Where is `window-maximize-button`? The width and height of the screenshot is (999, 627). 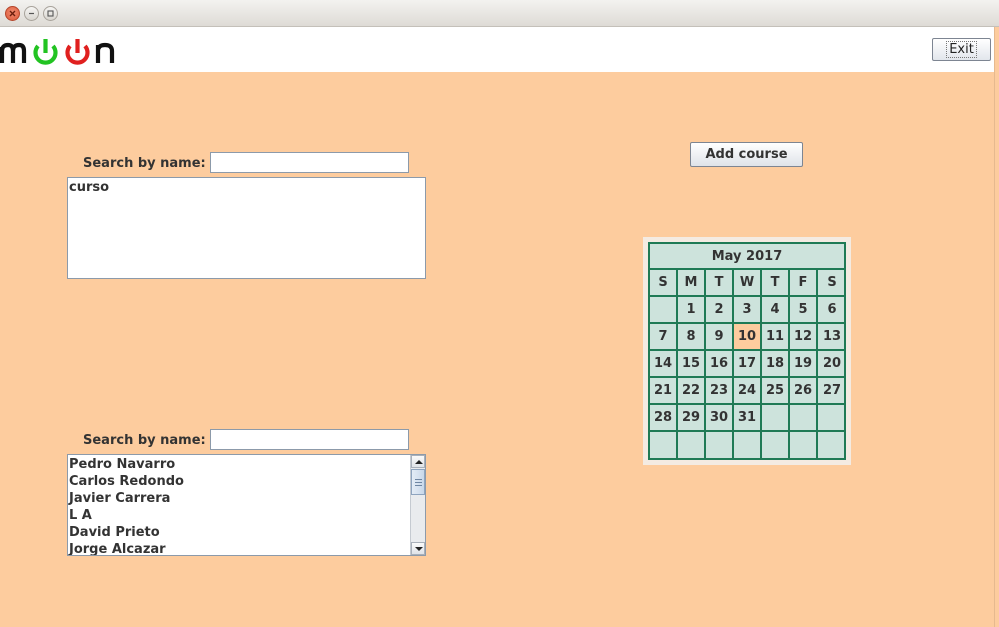 window-maximize-button is located at coordinates (50, 13).